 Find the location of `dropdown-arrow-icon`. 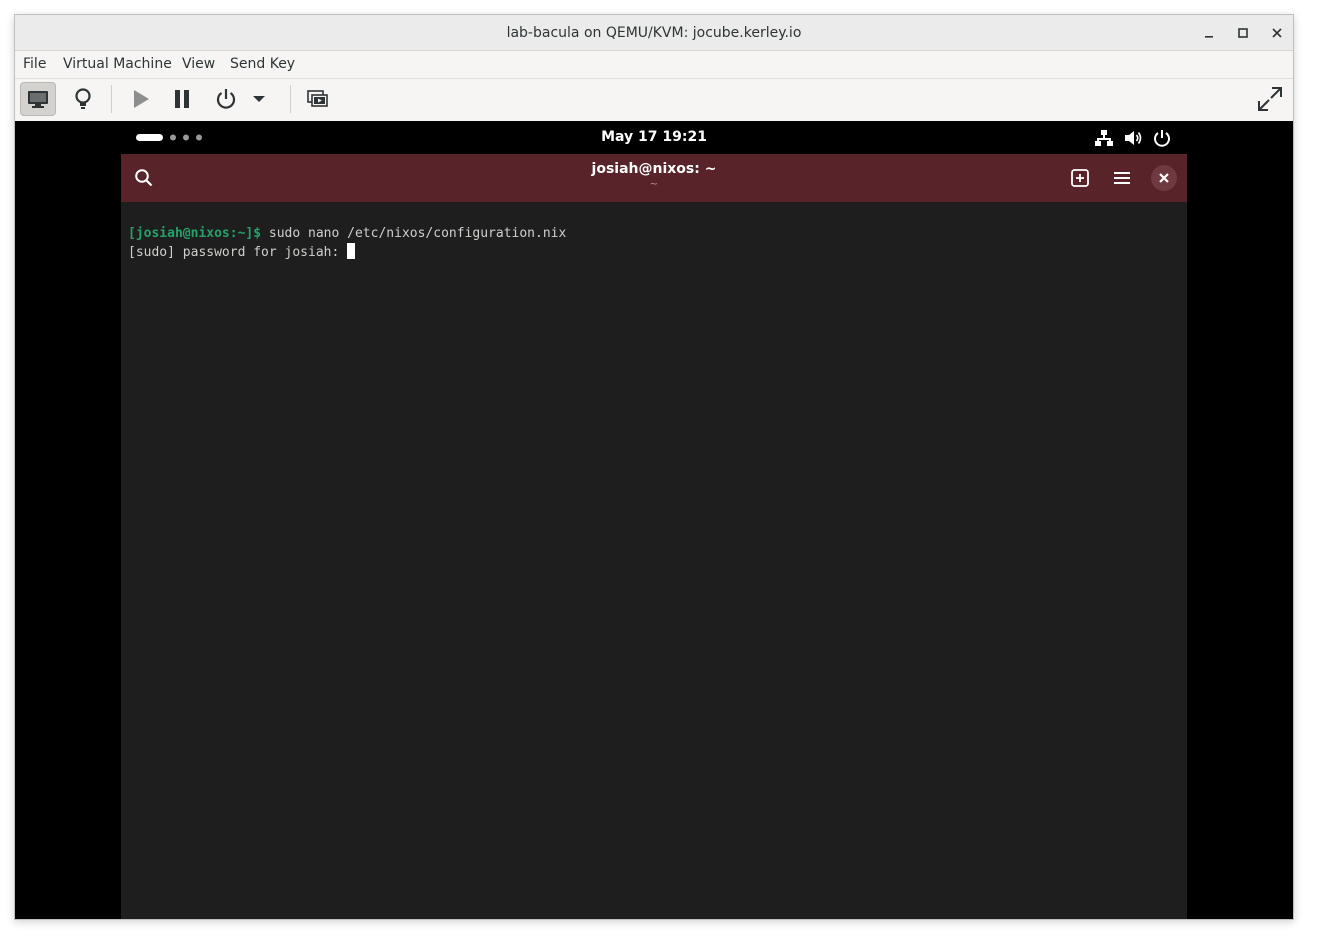

dropdown-arrow-icon is located at coordinates (259, 99).